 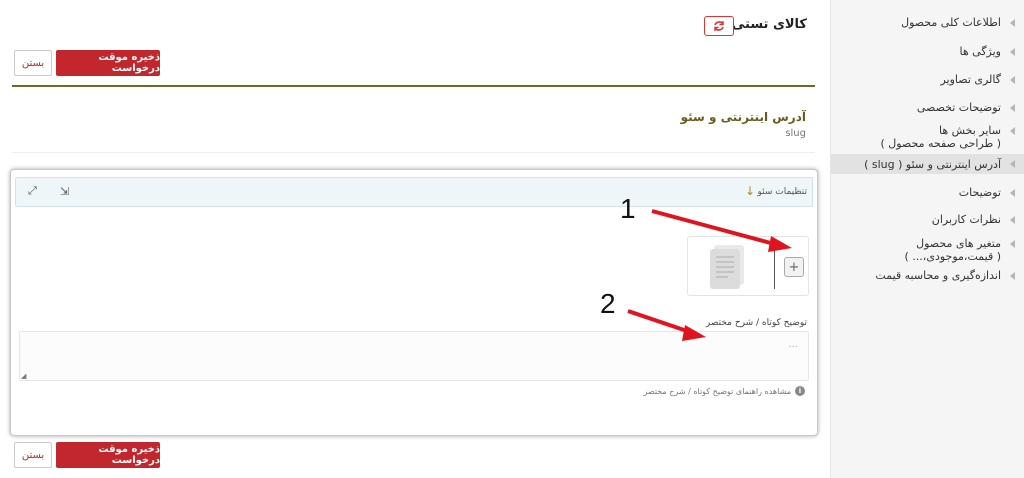 What do you see at coordinates (608, 303) in the screenshot?
I see `annotation-number-2: 2` at bounding box center [608, 303].